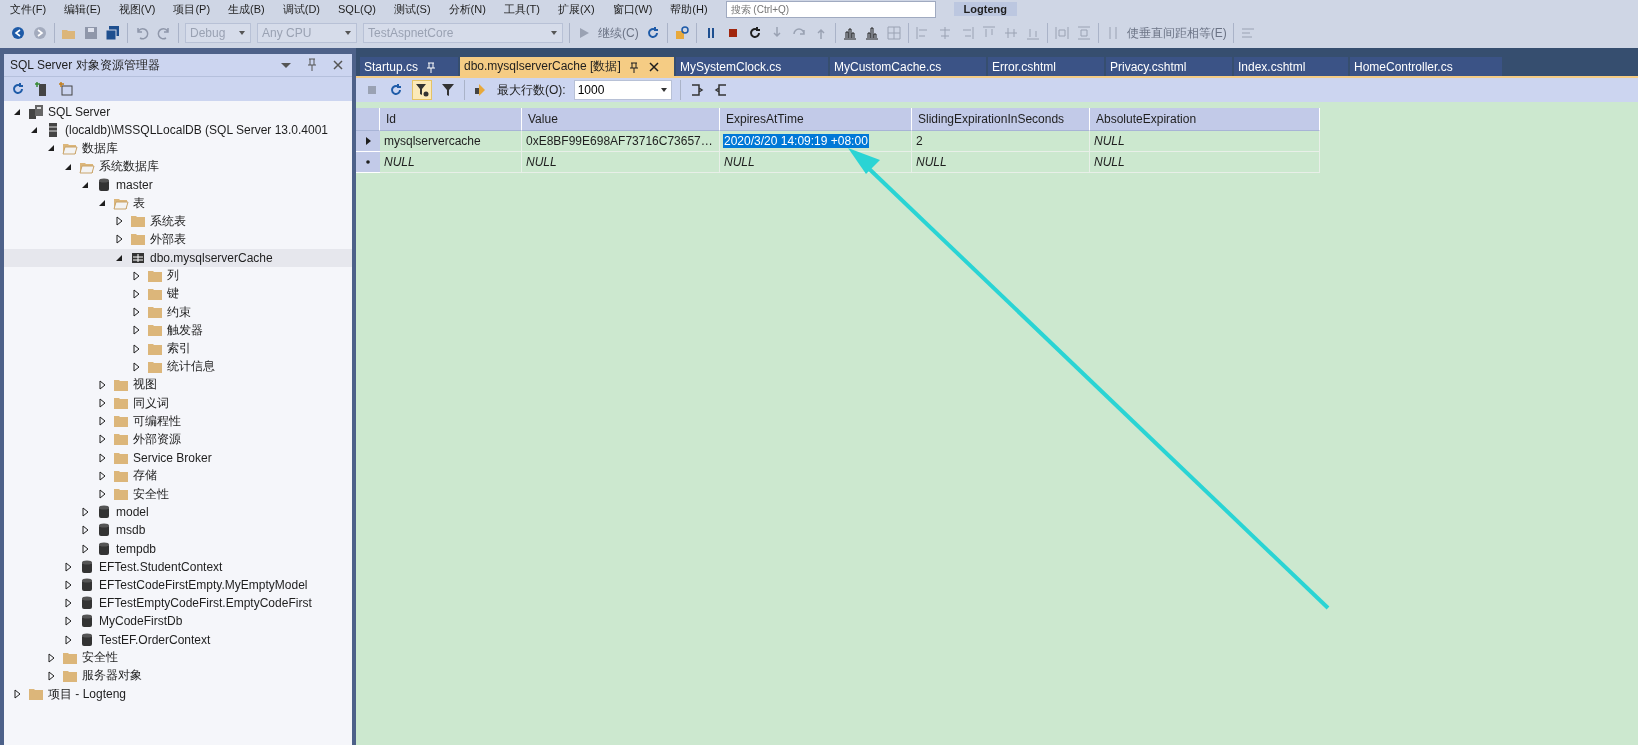 The height and width of the screenshot is (745, 1638). I want to click on menu-item: 工具(T), so click(521, 9).